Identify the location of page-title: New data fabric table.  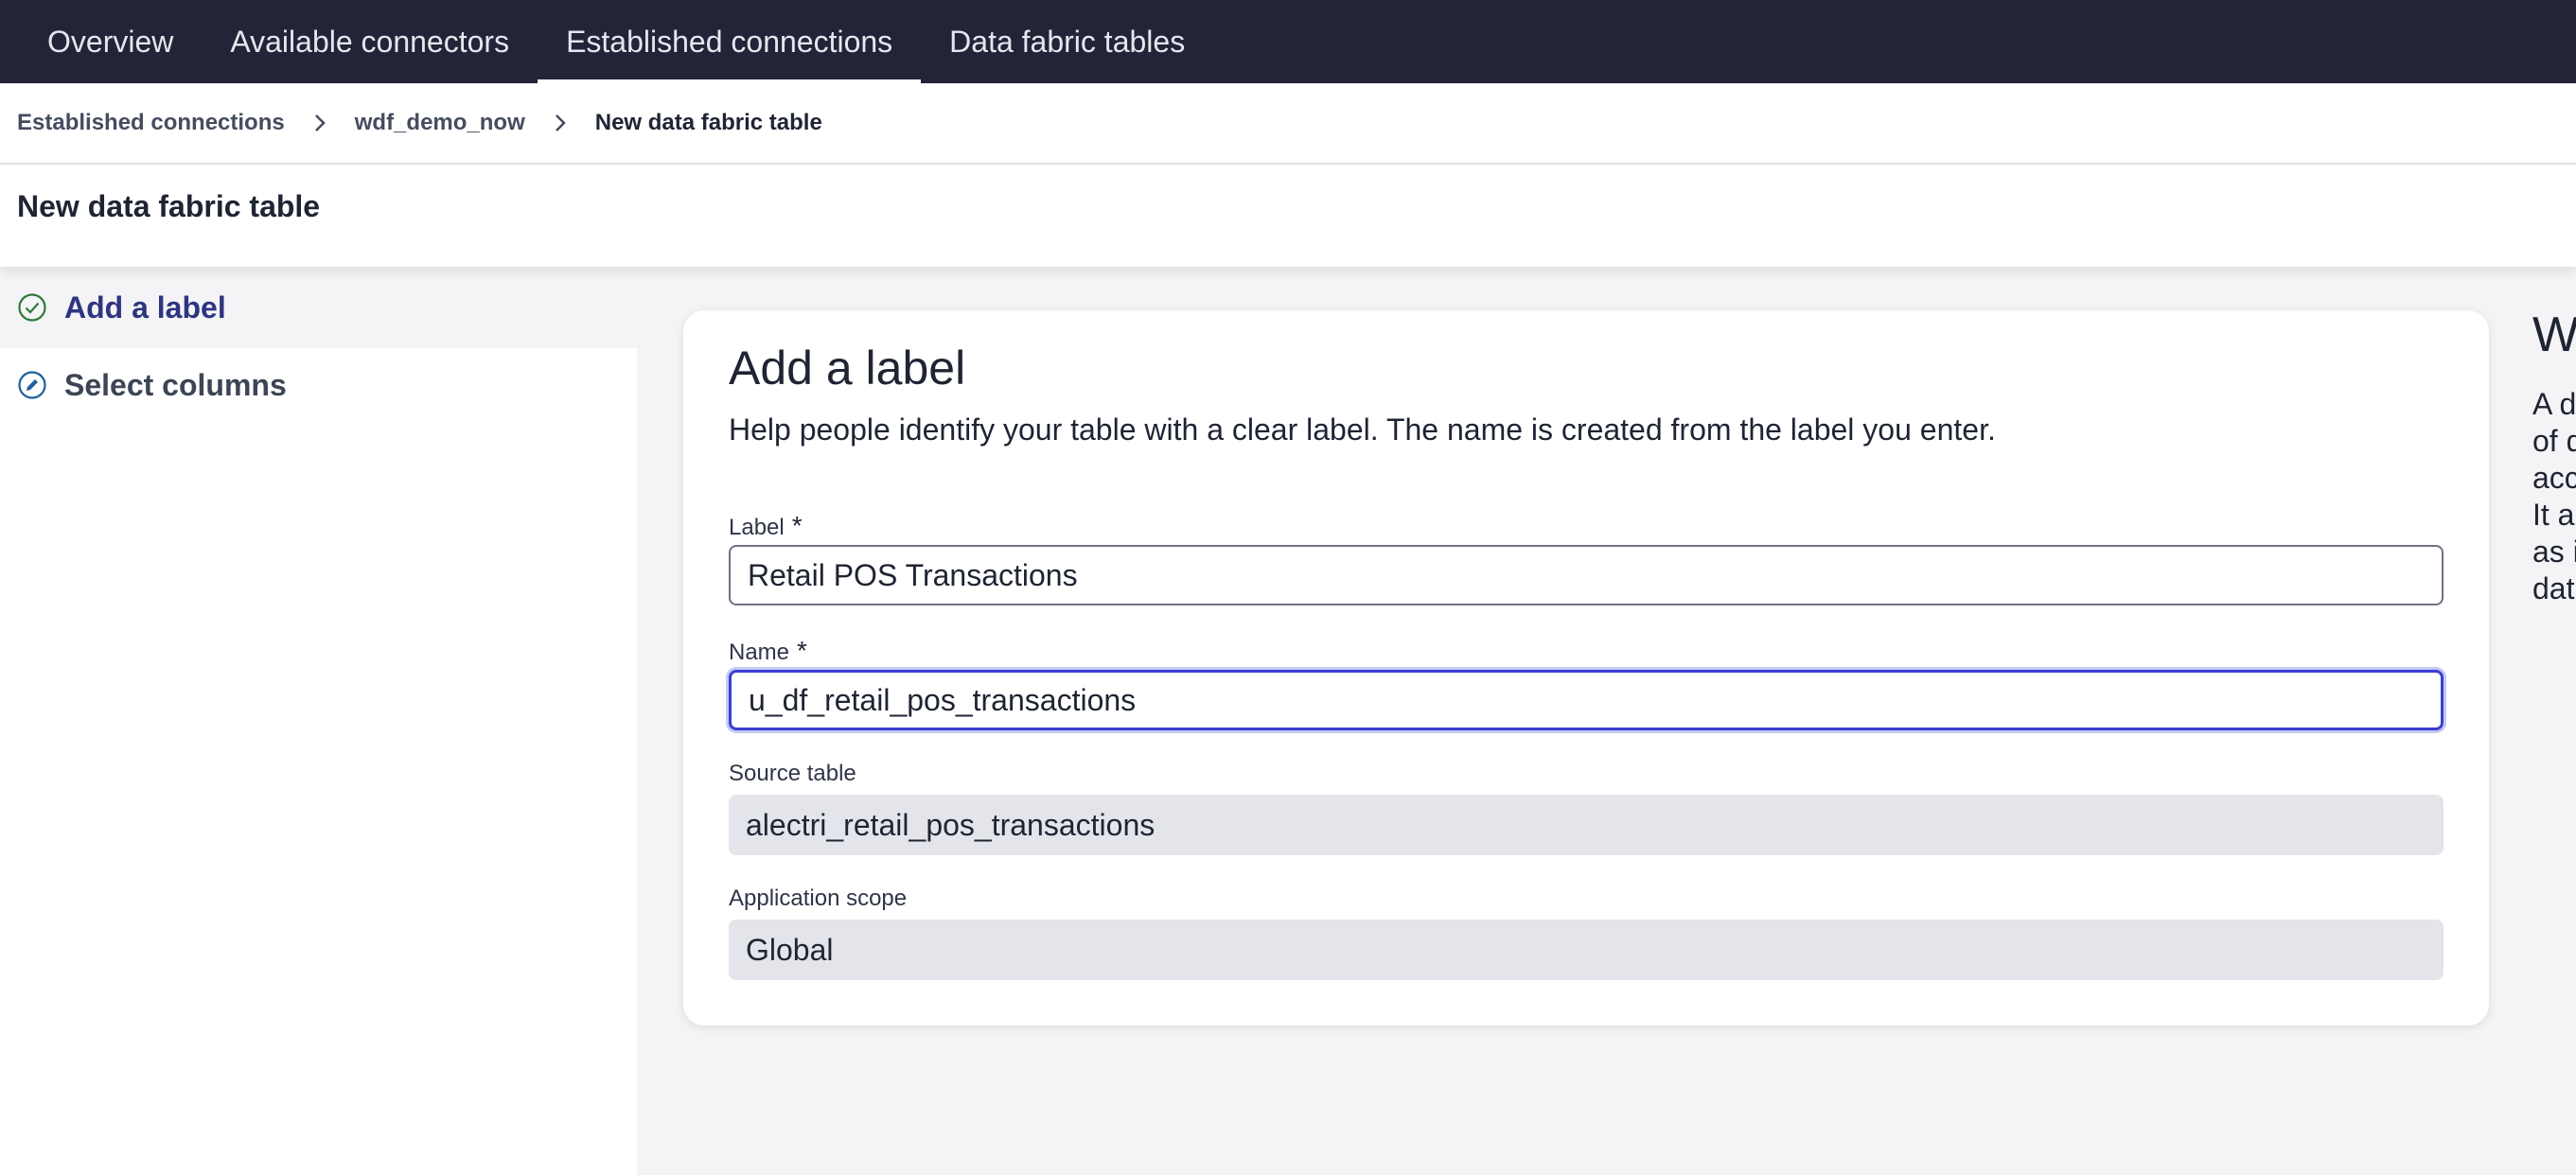
(169, 206).